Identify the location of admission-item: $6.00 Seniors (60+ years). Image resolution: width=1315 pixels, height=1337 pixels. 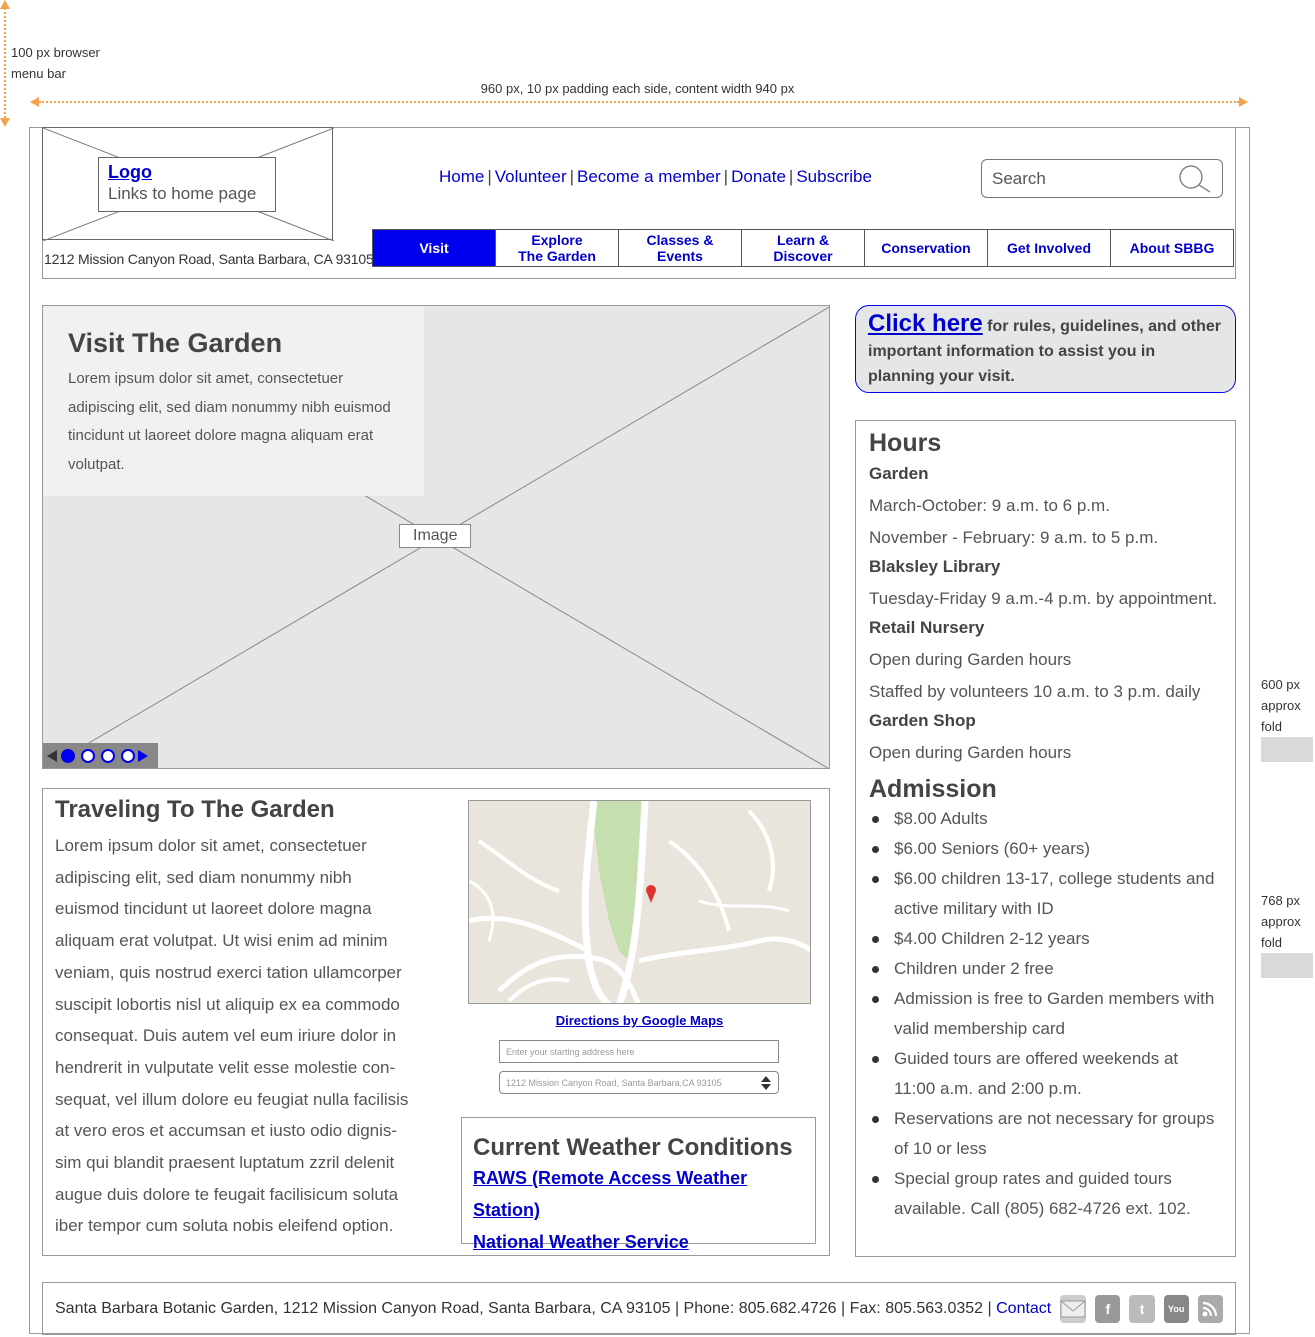
(1046, 849).